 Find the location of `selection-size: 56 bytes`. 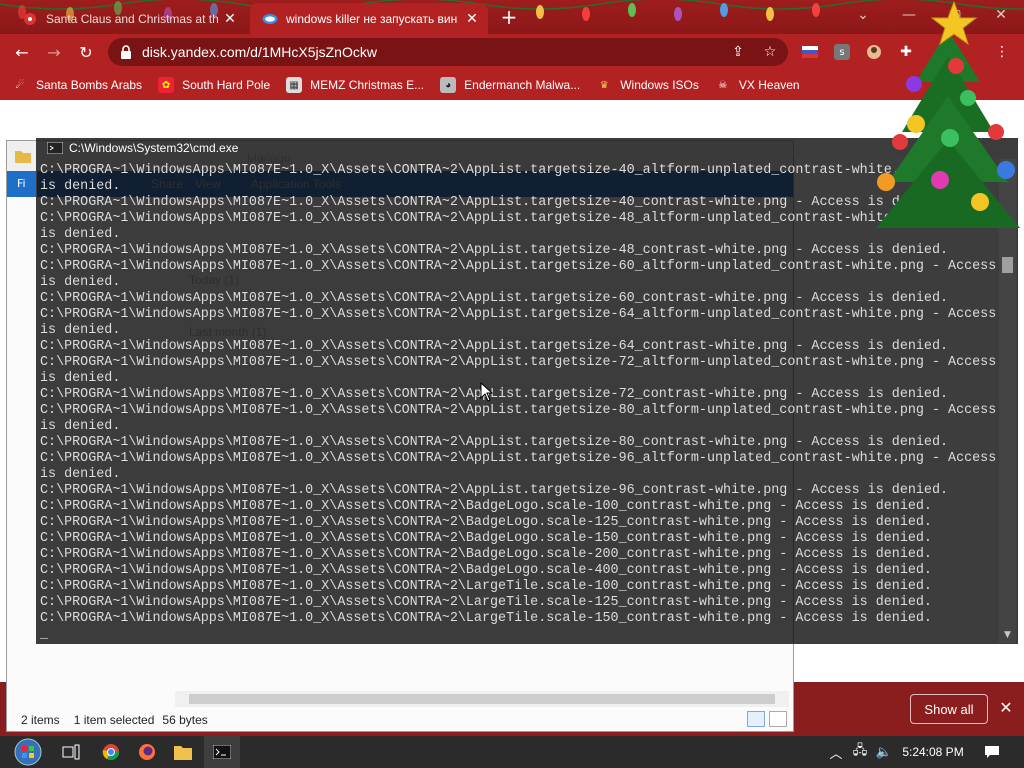

selection-size: 56 bytes is located at coordinates (185, 720).